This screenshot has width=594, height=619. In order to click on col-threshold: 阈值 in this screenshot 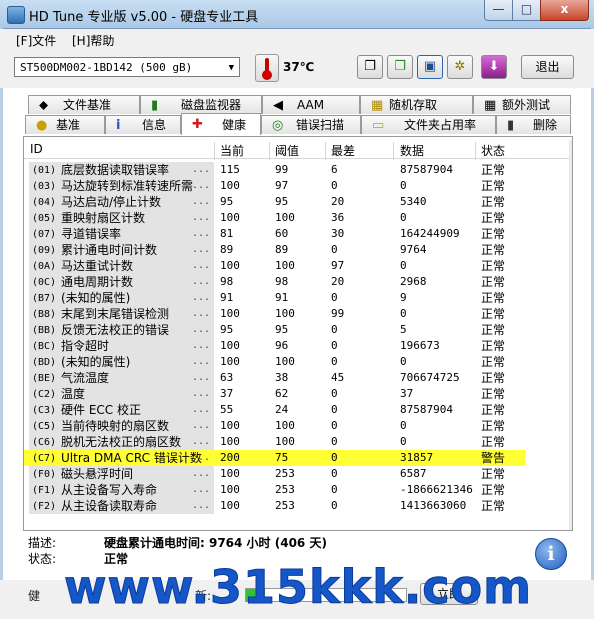, I will do `click(287, 150)`.